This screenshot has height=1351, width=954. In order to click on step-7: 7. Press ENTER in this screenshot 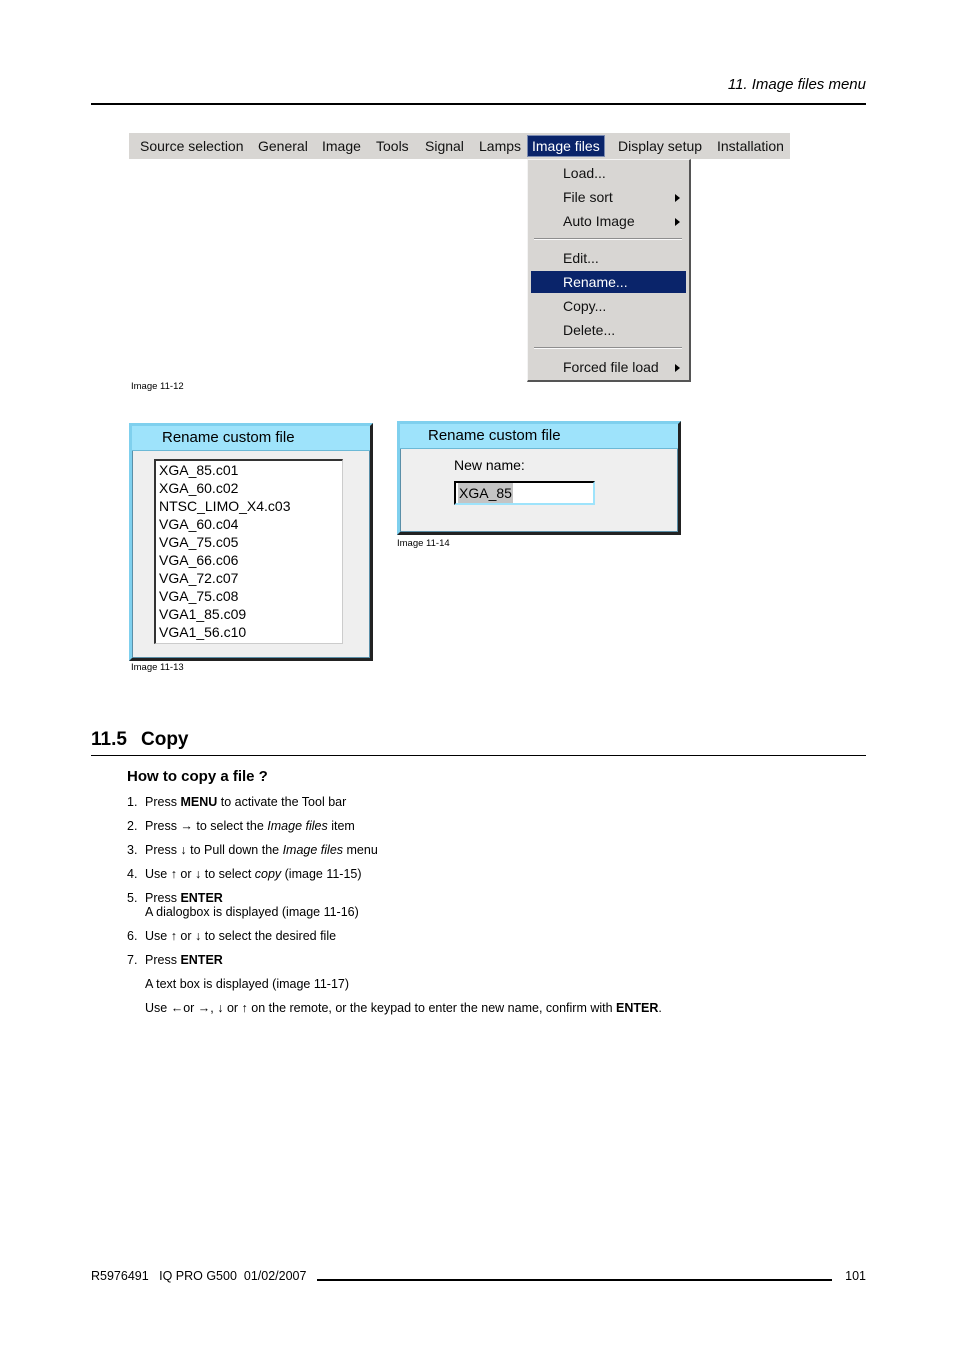, I will do `click(175, 960)`.